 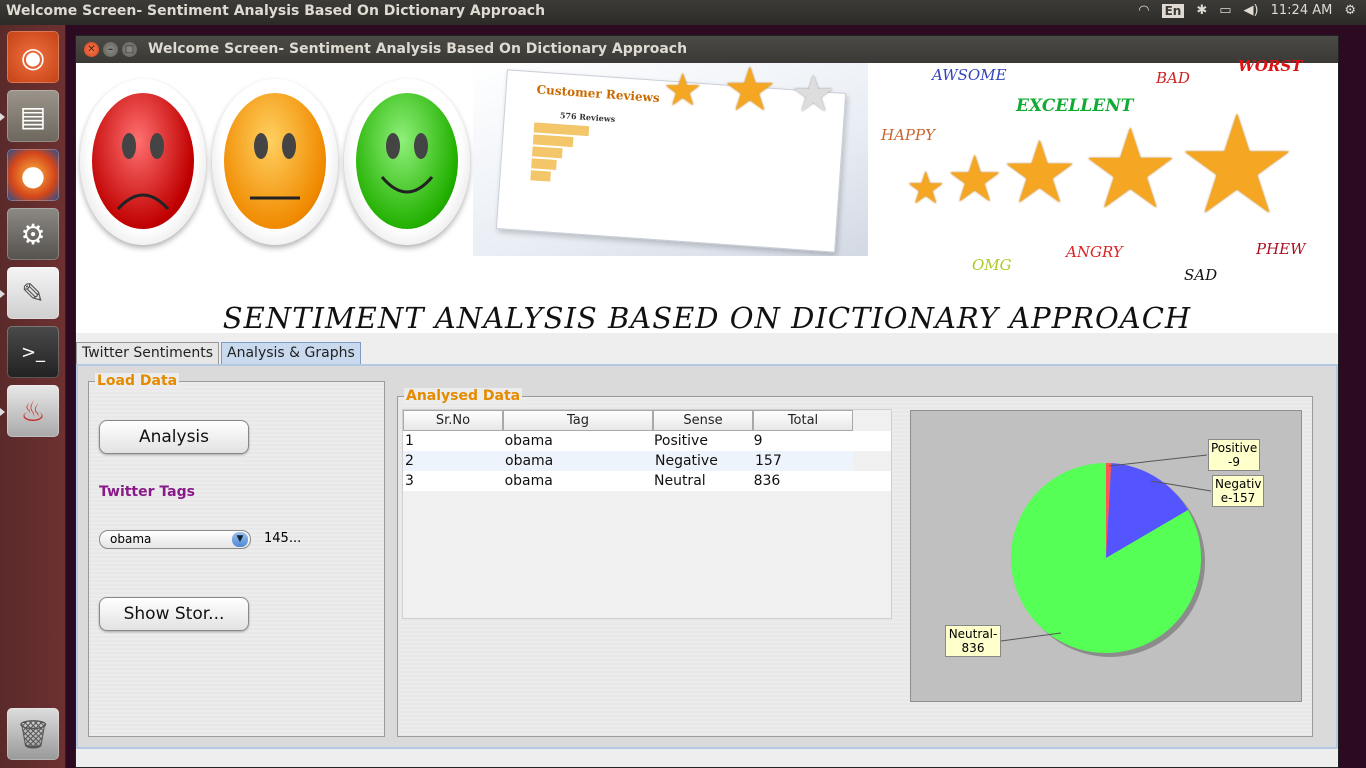 What do you see at coordinates (110, 49) in the screenshot?
I see `minimize-button: –` at bounding box center [110, 49].